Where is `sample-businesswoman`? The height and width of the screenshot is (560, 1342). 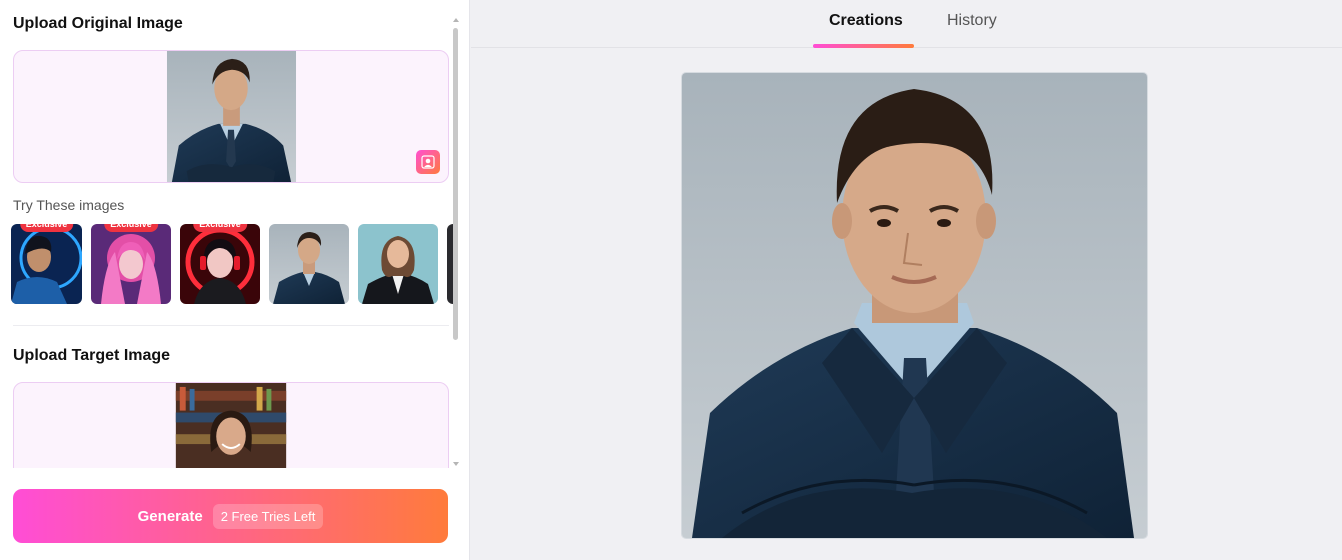 sample-businesswoman is located at coordinates (398, 264).